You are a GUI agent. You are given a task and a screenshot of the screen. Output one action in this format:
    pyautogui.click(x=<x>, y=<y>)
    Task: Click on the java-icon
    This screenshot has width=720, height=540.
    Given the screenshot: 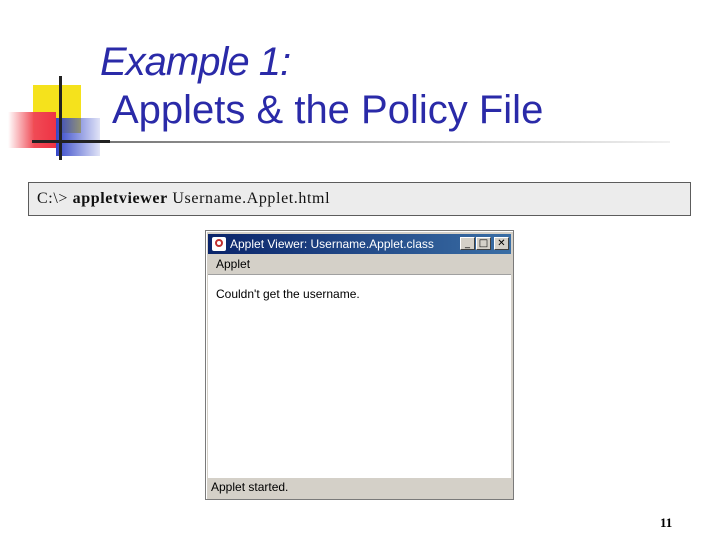 What is the action you would take?
    pyautogui.click(x=219, y=244)
    